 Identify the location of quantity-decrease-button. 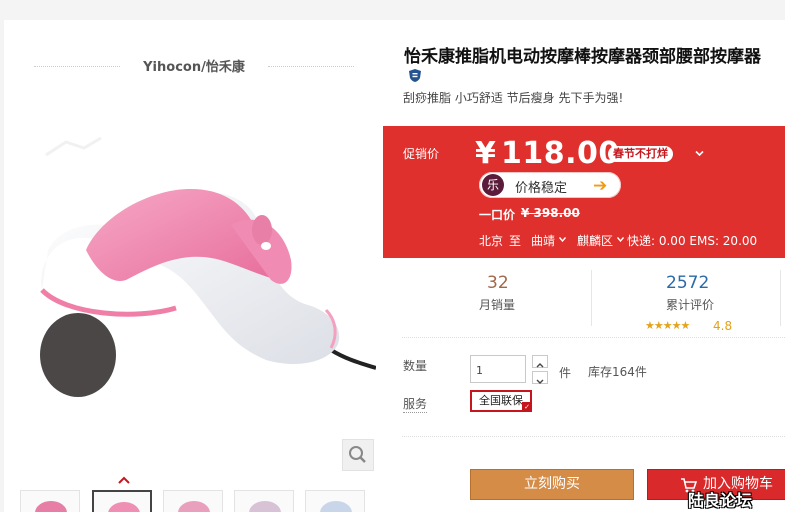
(540, 377).